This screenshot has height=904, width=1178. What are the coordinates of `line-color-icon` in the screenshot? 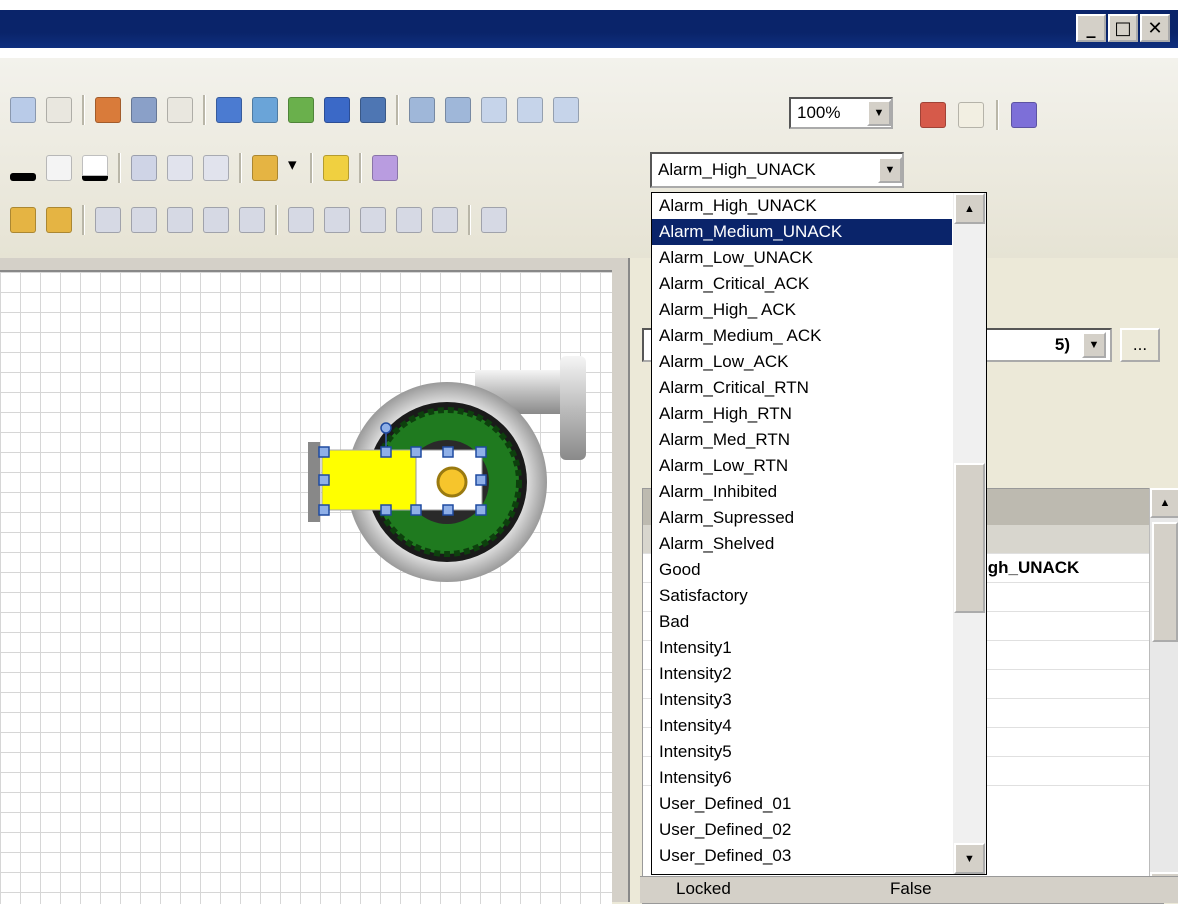 It's located at (95, 168).